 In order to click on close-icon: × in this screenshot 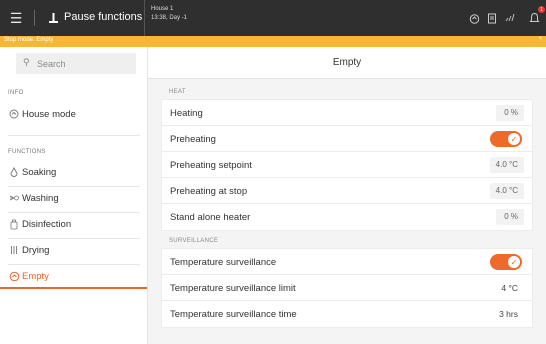, I will do `click(540, 39)`.